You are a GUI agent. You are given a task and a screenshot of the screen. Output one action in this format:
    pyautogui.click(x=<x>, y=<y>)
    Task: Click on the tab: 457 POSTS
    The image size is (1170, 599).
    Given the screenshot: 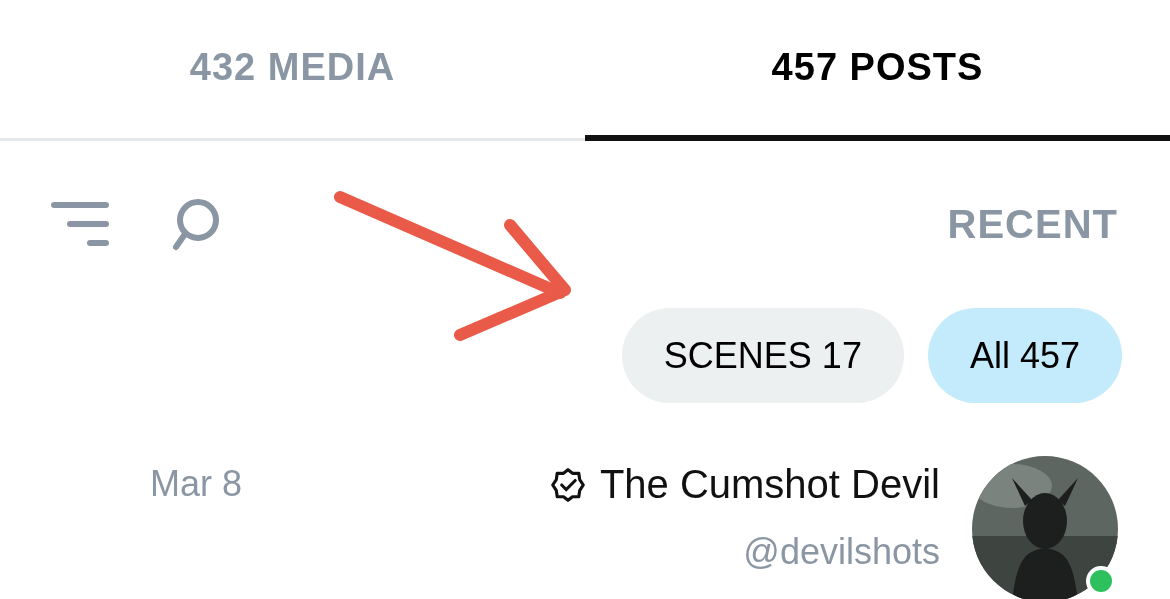 What is the action you would take?
    pyautogui.click(x=877, y=70)
    